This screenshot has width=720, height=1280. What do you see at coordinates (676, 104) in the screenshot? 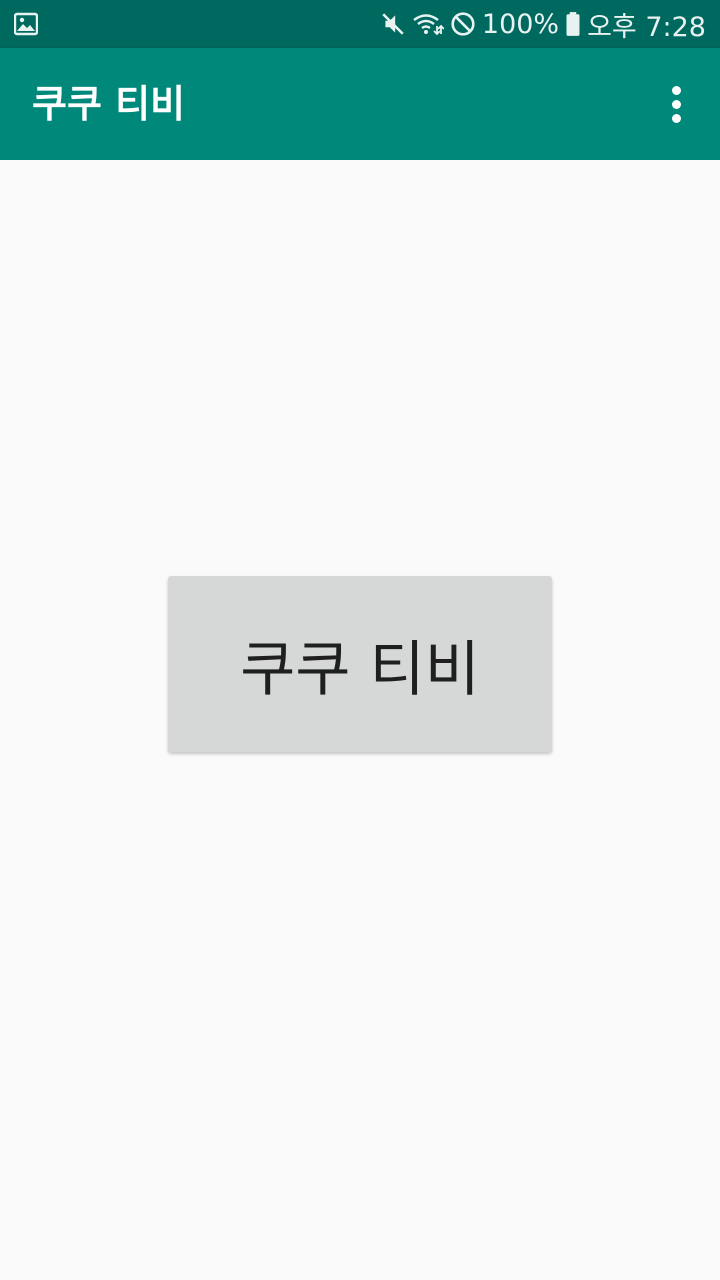
I see `overflow-menu-icon` at bounding box center [676, 104].